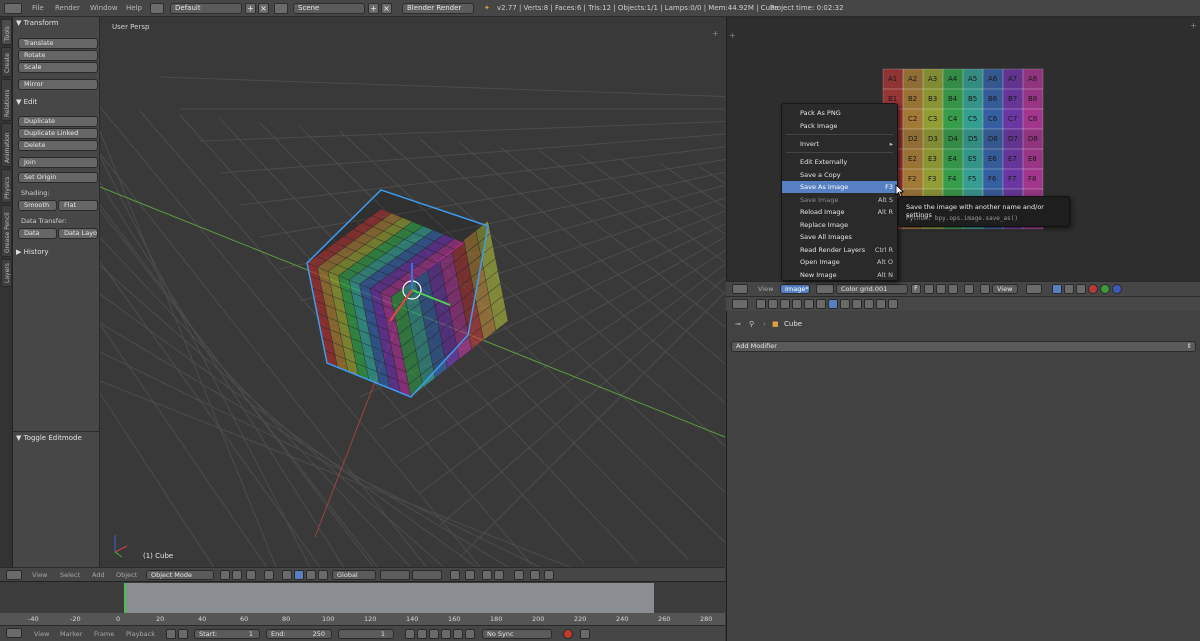 The height and width of the screenshot is (641, 1200). Describe the element at coordinates (263, 8) in the screenshot. I see `remove-layout-button: ×` at that location.